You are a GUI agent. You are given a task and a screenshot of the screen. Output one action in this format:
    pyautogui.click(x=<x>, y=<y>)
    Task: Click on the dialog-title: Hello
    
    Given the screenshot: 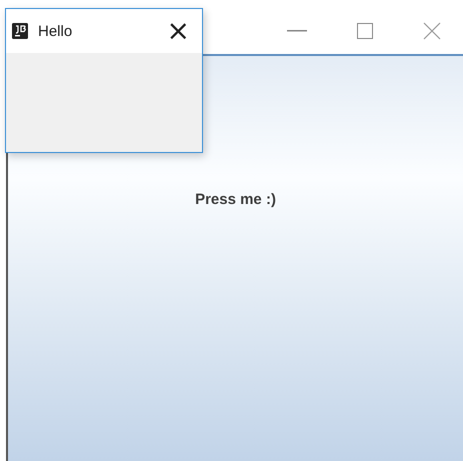 What is the action you would take?
    pyautogui.click(x=55, y=31)
    